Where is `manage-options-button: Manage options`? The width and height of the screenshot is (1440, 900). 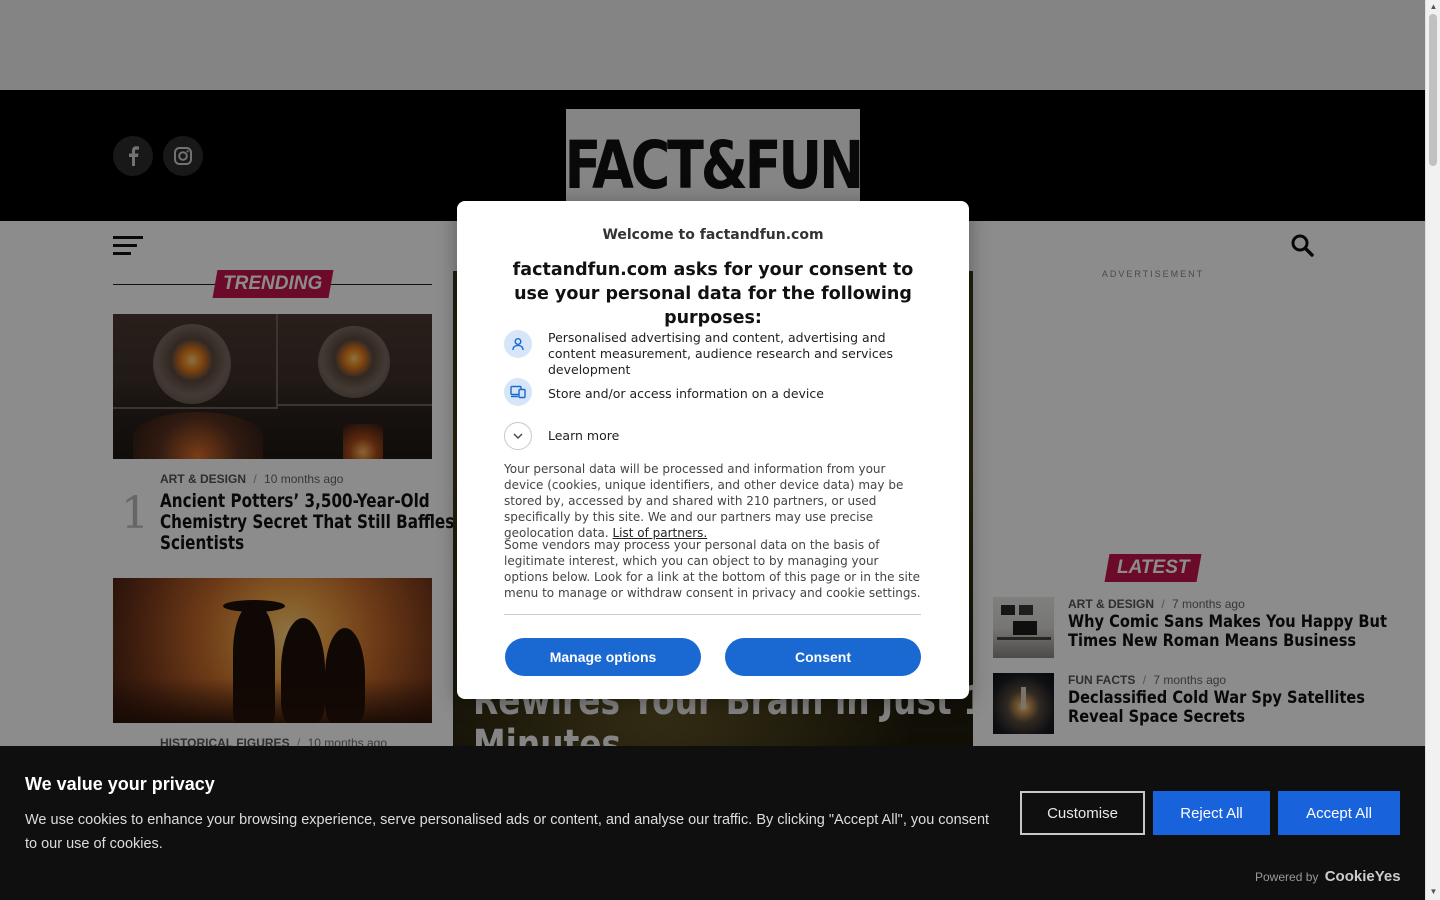 manage-options-button: Manage options is located at coordinates (603, 657).